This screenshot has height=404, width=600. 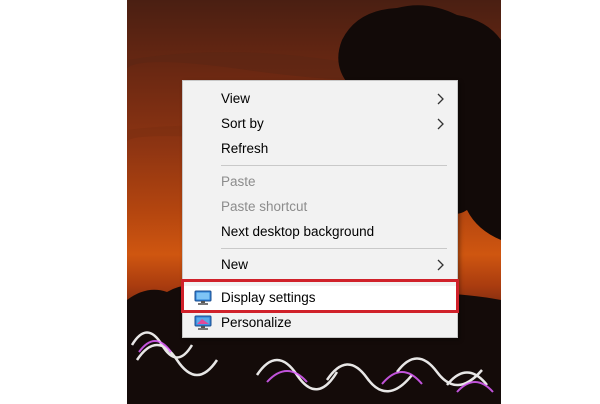 I want to click on menu-item-new: New, so click(x=320, y=265).